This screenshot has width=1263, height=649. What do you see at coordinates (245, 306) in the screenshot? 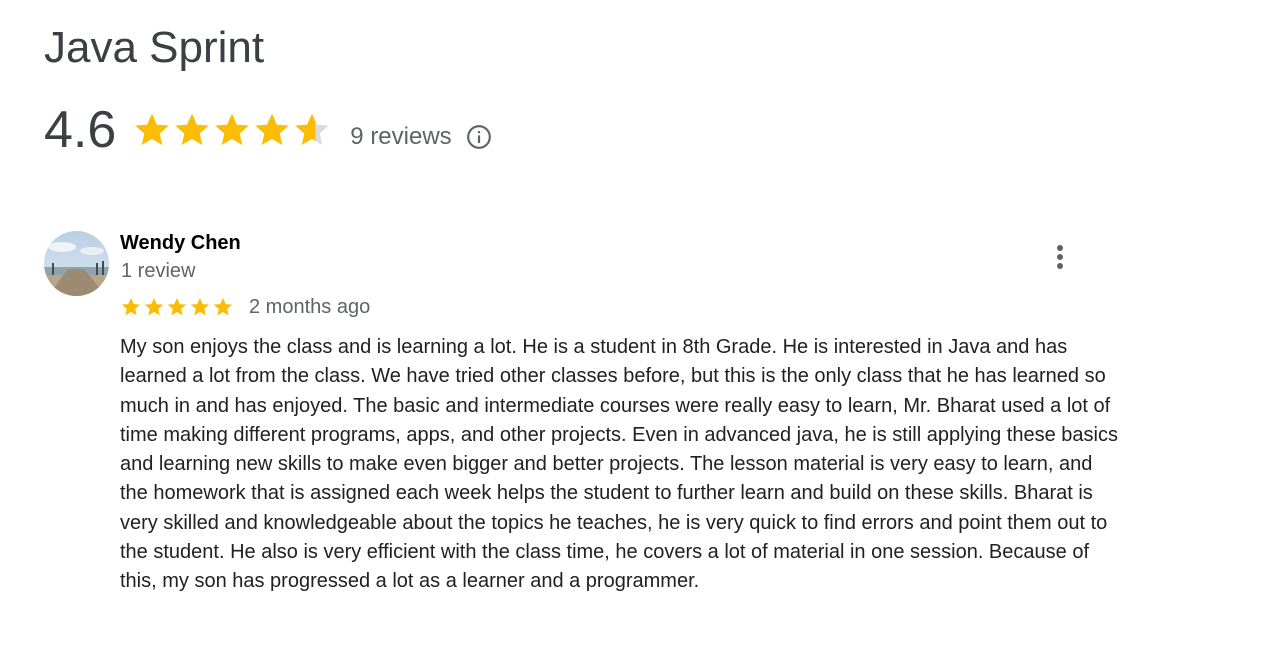
I see `review-rating-row: 2 months ago` at bounding box center [245, 306].